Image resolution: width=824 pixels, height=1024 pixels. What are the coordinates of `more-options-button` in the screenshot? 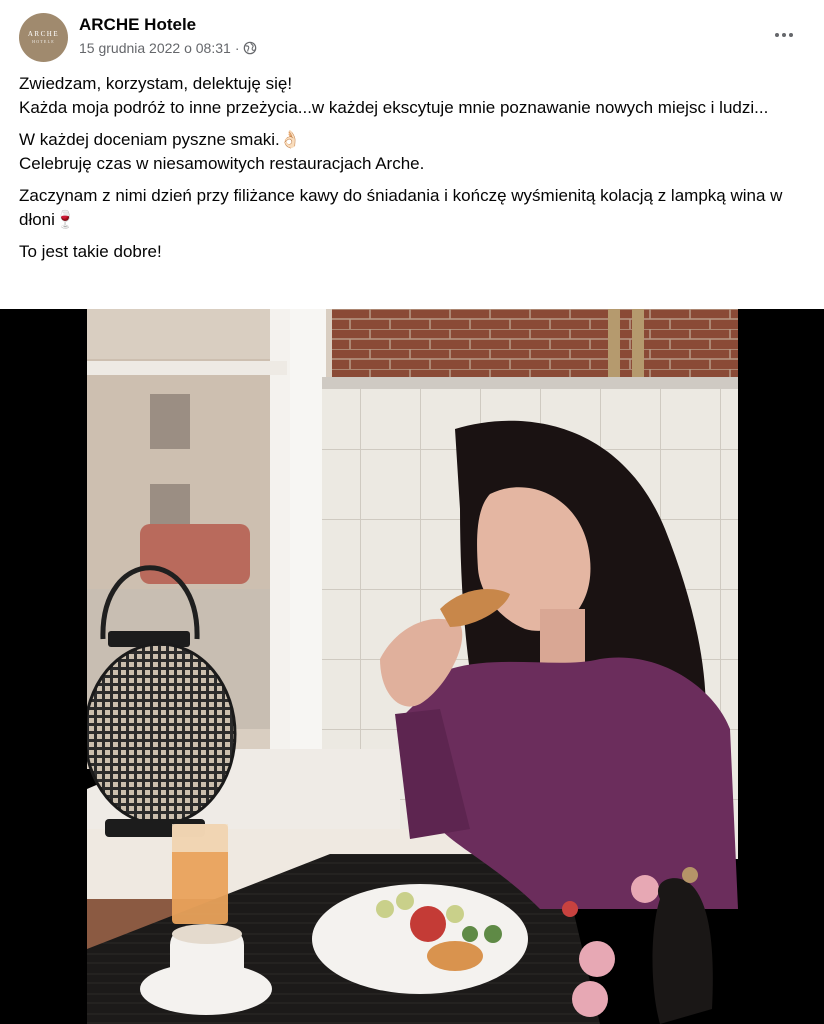 It's located at (784, 35).